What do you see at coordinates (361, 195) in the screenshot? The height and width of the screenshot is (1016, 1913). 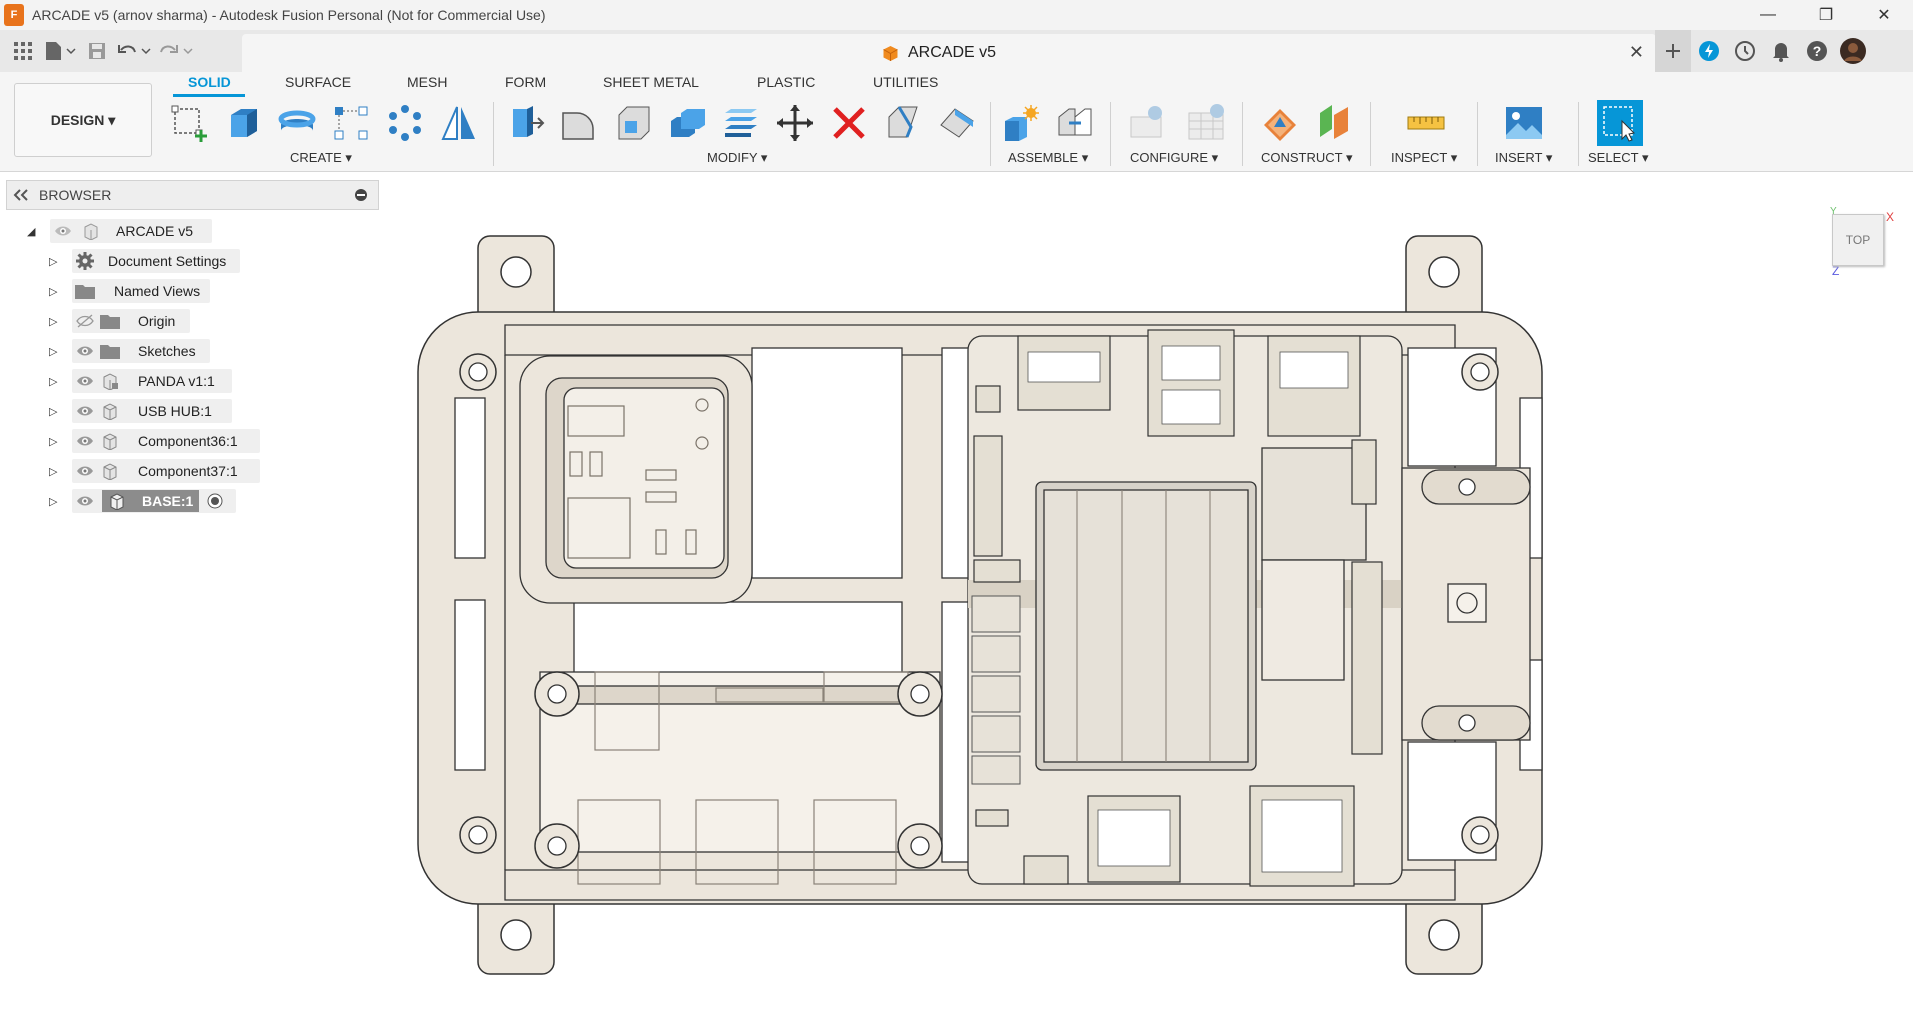 I see `browser-pin-icon` at bounding box center [361, 195].